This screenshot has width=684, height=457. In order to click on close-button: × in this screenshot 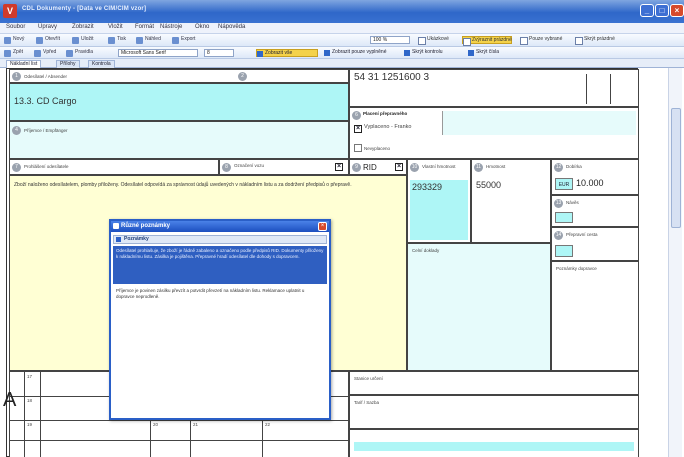, I will do `click(677, 10)`.